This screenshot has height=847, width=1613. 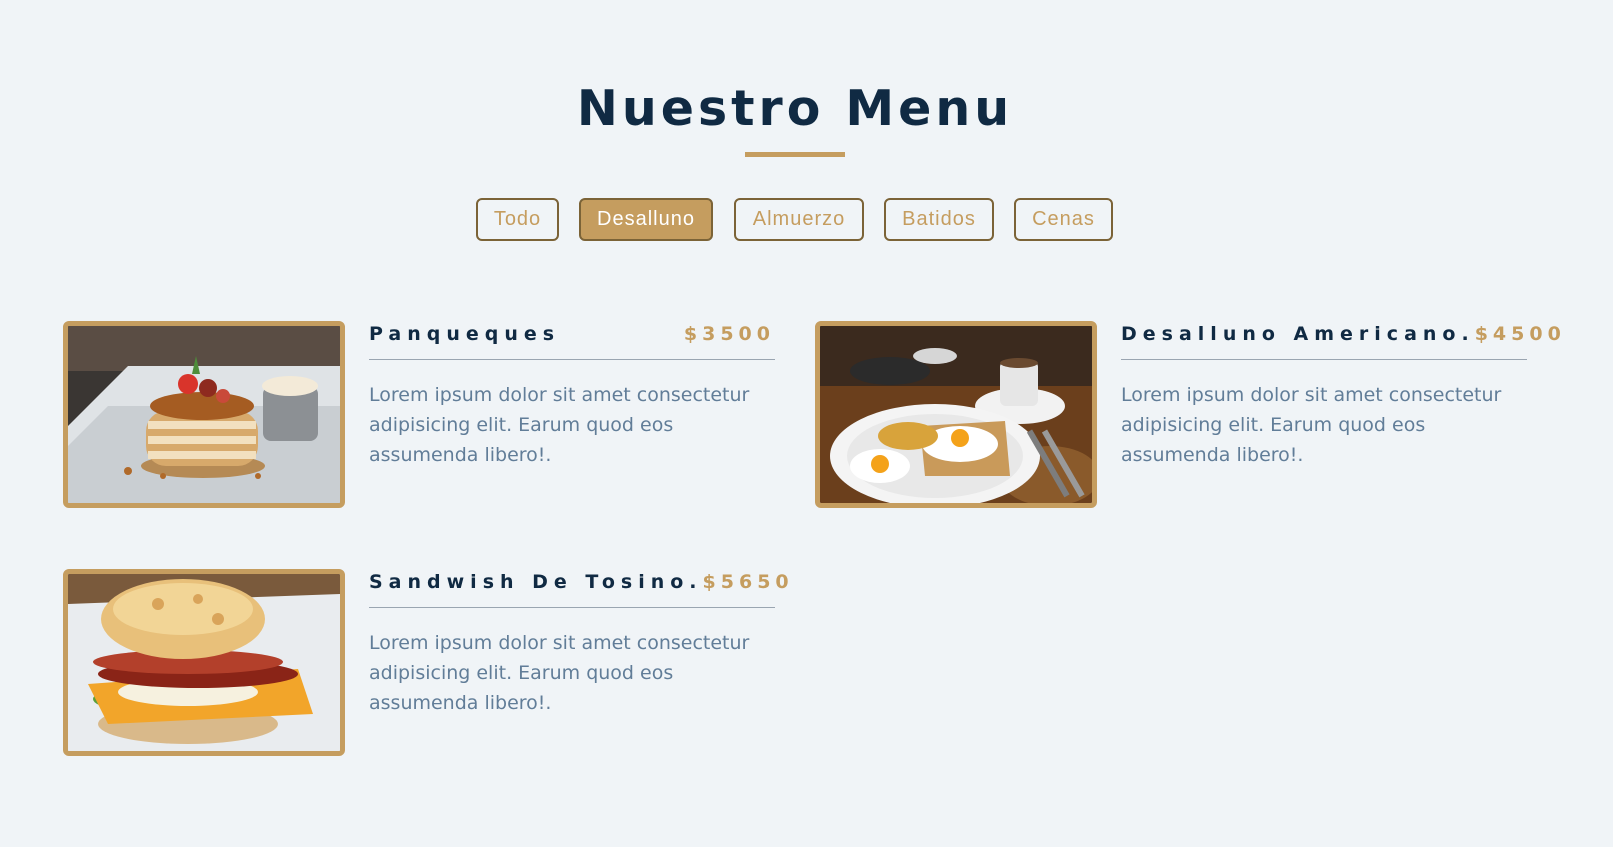 What do you see at coordinates (465, 334) in the screenshot?
I see `menu-item-name: Panqueques` at bounding box center [465, 334].